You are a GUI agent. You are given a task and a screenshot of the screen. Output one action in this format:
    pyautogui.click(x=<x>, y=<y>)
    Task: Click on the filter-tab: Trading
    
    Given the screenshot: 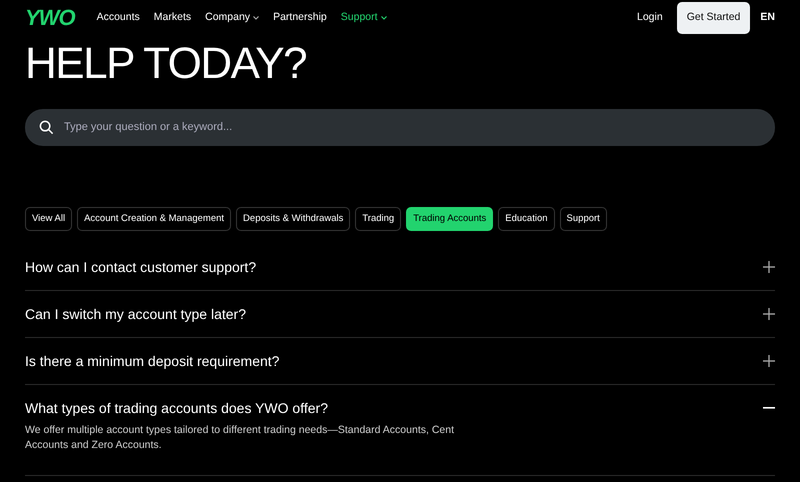 What is the action you would take?
    pyautogui.click(x=378, y=219)
    